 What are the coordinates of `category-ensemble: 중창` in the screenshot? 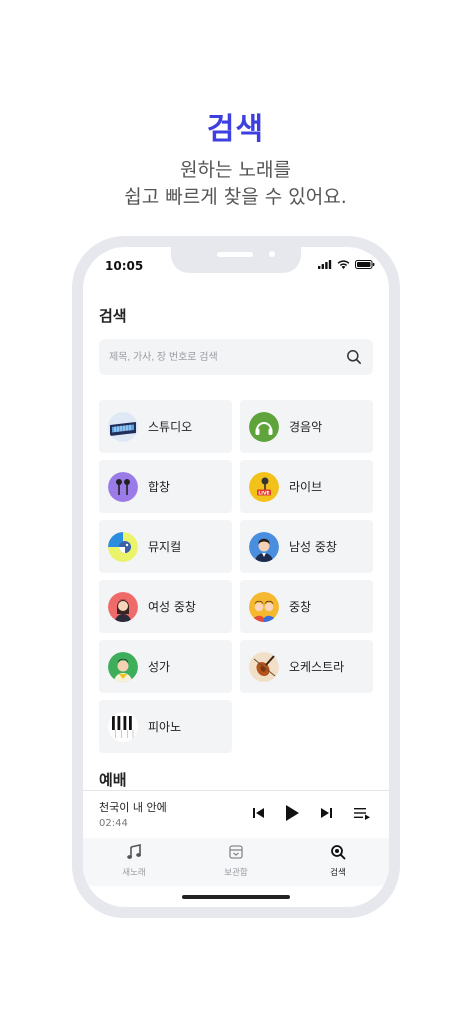 It's located at (306, 606).